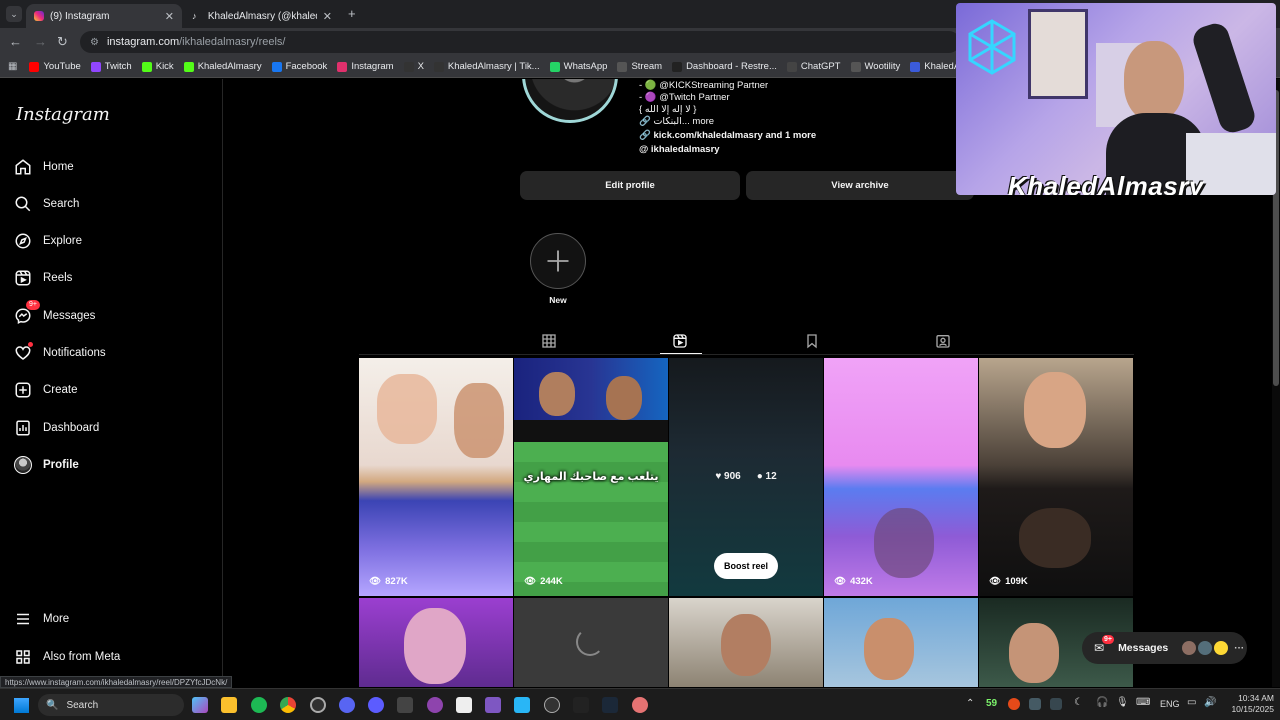  Describe the element at coordinates (1164, 648) in the screenshot. I see `messages-pill: ✉ 9+ Messages ···` at that location.